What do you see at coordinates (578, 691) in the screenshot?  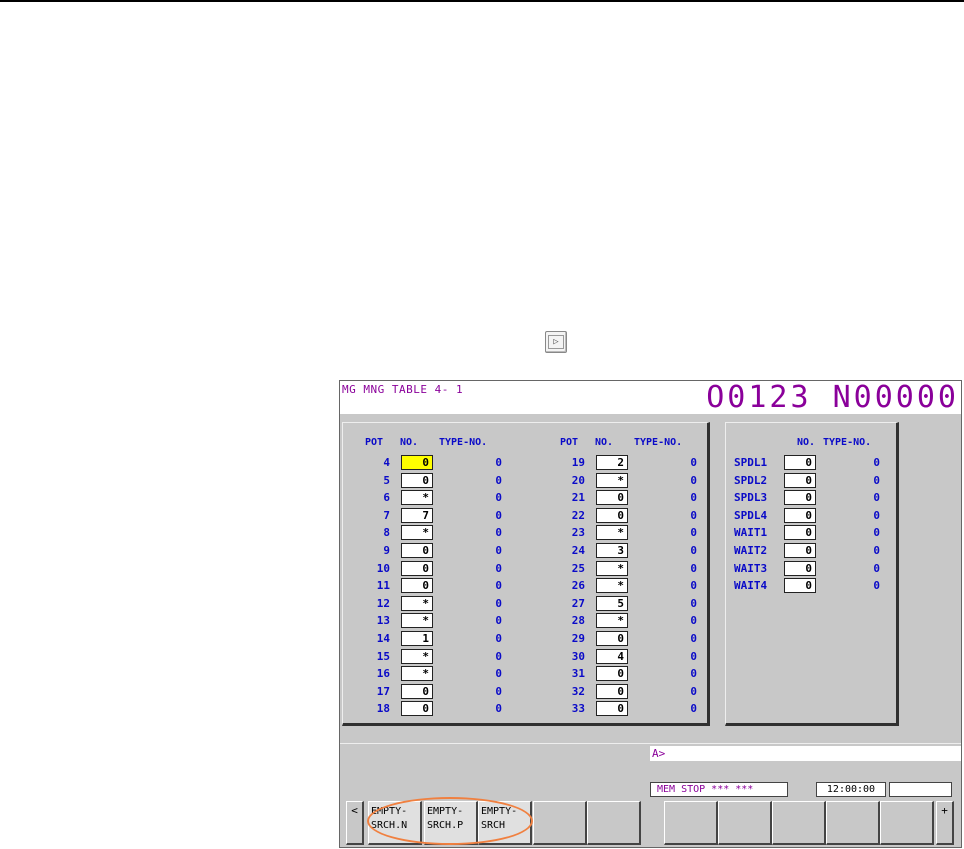 I see `pot-number: 32` at bounding box center [578, 691].